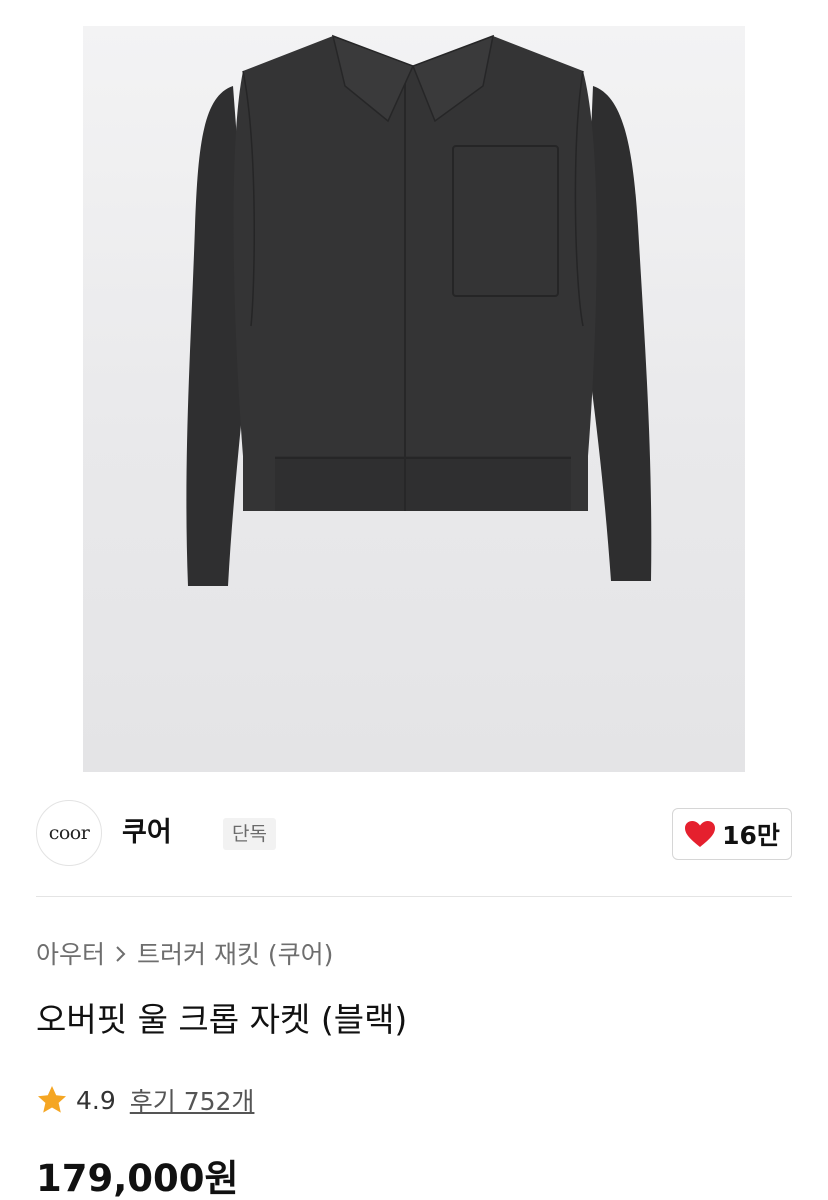  Describe the element at coordinates (121, 953) in the screenshot. I see `chevron-right-icon` at that location.